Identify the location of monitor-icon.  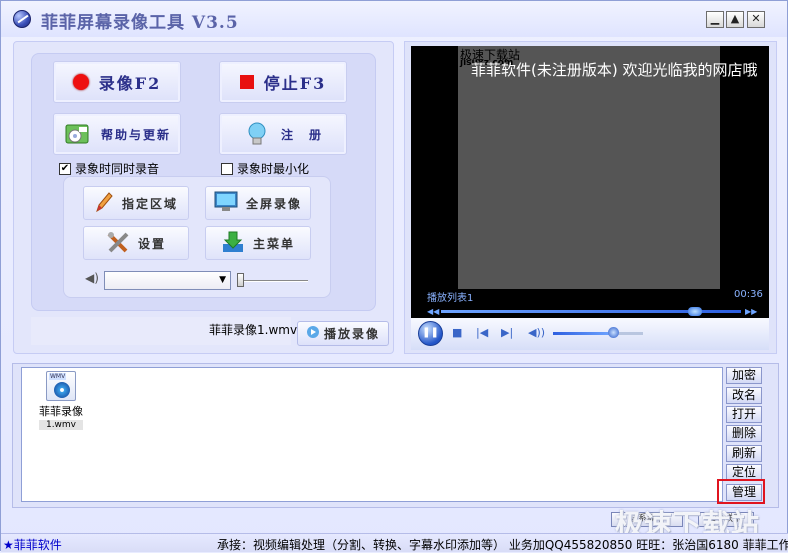
(226, 203).